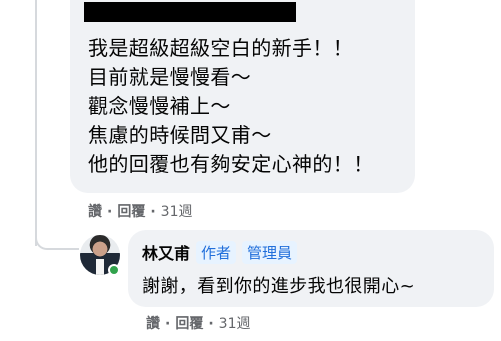 This screenshot has height=341, width=501. Describe the element at coordinates (114, 270) in the screenshot. I see `online-status-dot` at that location.